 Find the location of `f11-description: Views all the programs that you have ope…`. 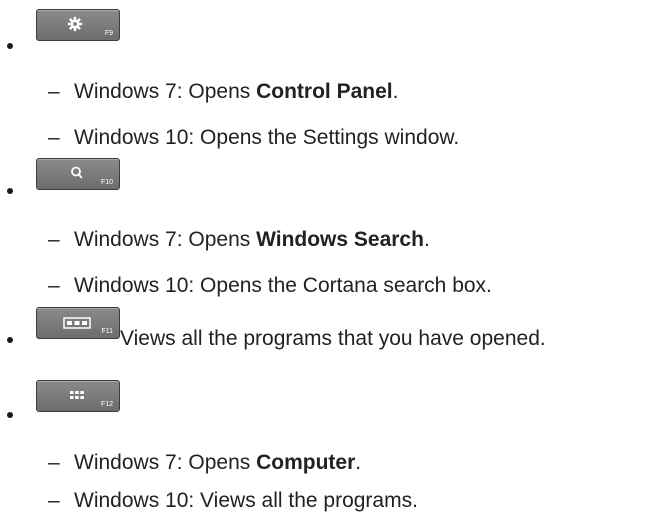

f11-description: Views all the programs that you have ope… is located at coordinates (333, 338).